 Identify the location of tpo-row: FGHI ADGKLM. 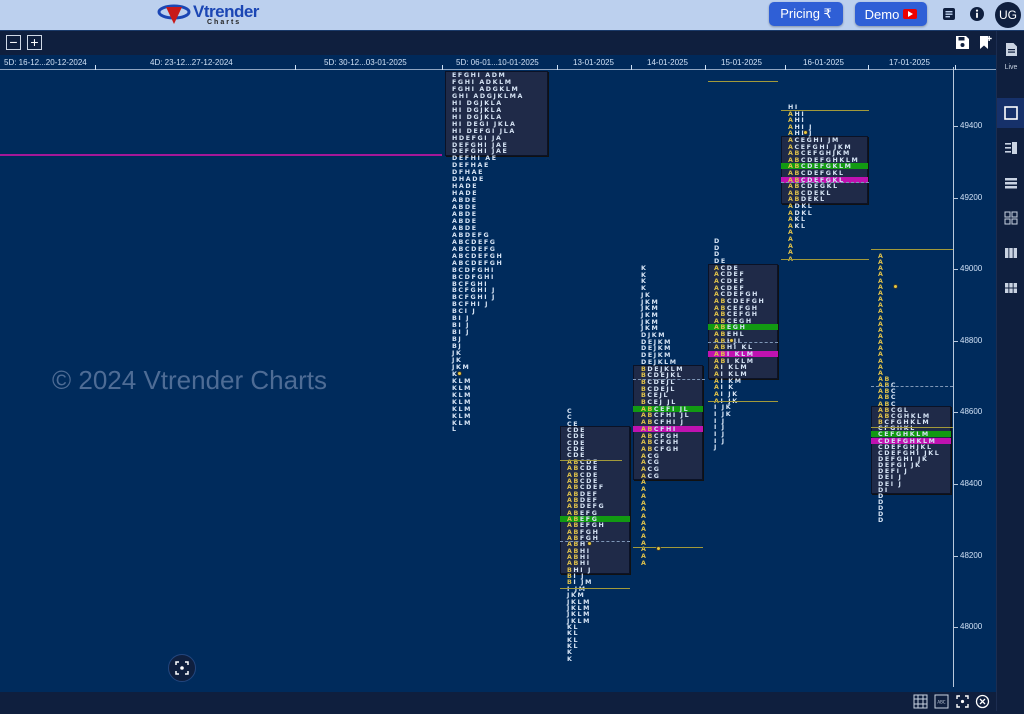
(486, 89).